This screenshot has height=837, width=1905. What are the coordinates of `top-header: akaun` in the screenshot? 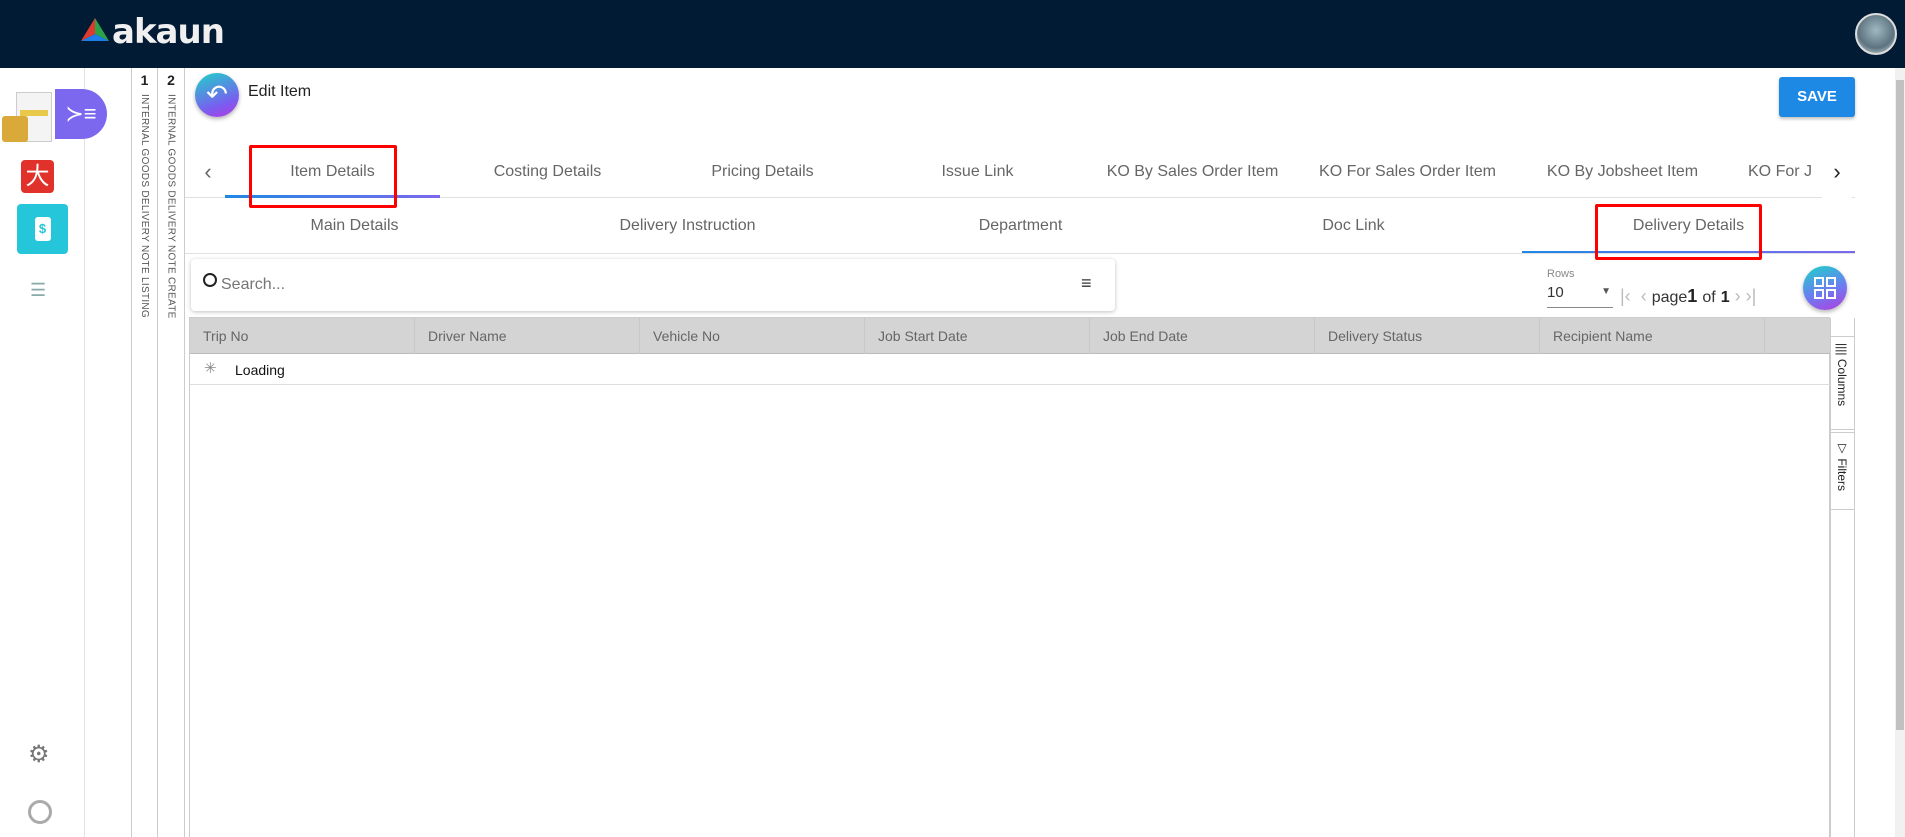 It's located at (952, 34).